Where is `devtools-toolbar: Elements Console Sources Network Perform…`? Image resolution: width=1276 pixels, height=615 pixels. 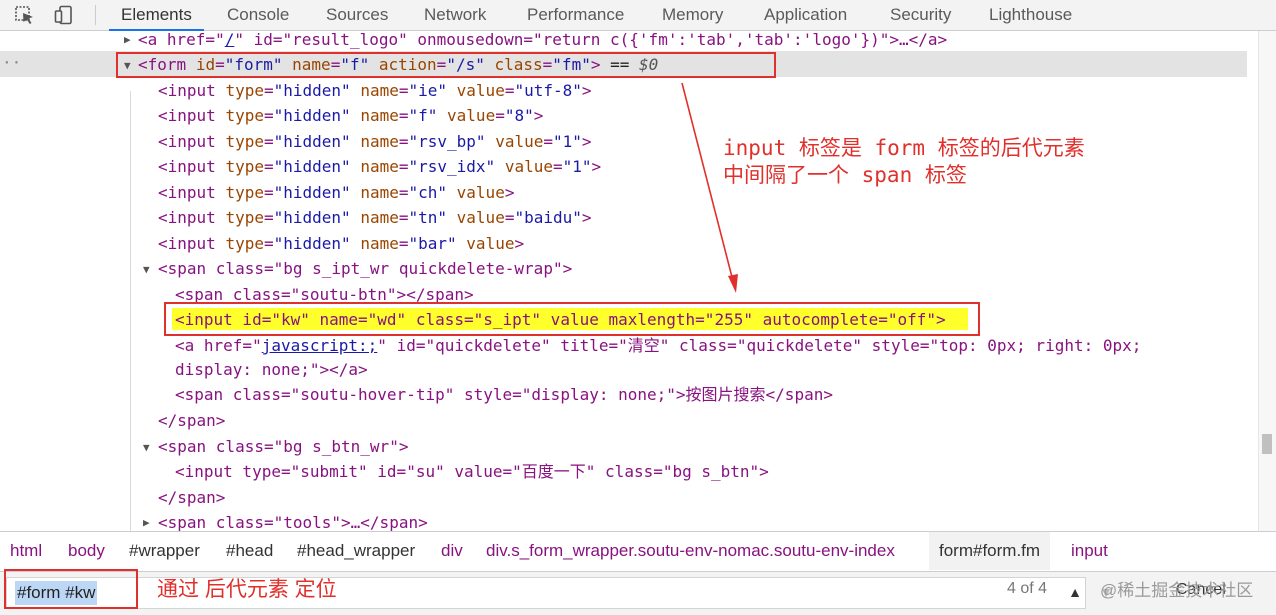
devtools-toolbar: Elements Console Sources Network Perform… is located at coordinates (638, 15).